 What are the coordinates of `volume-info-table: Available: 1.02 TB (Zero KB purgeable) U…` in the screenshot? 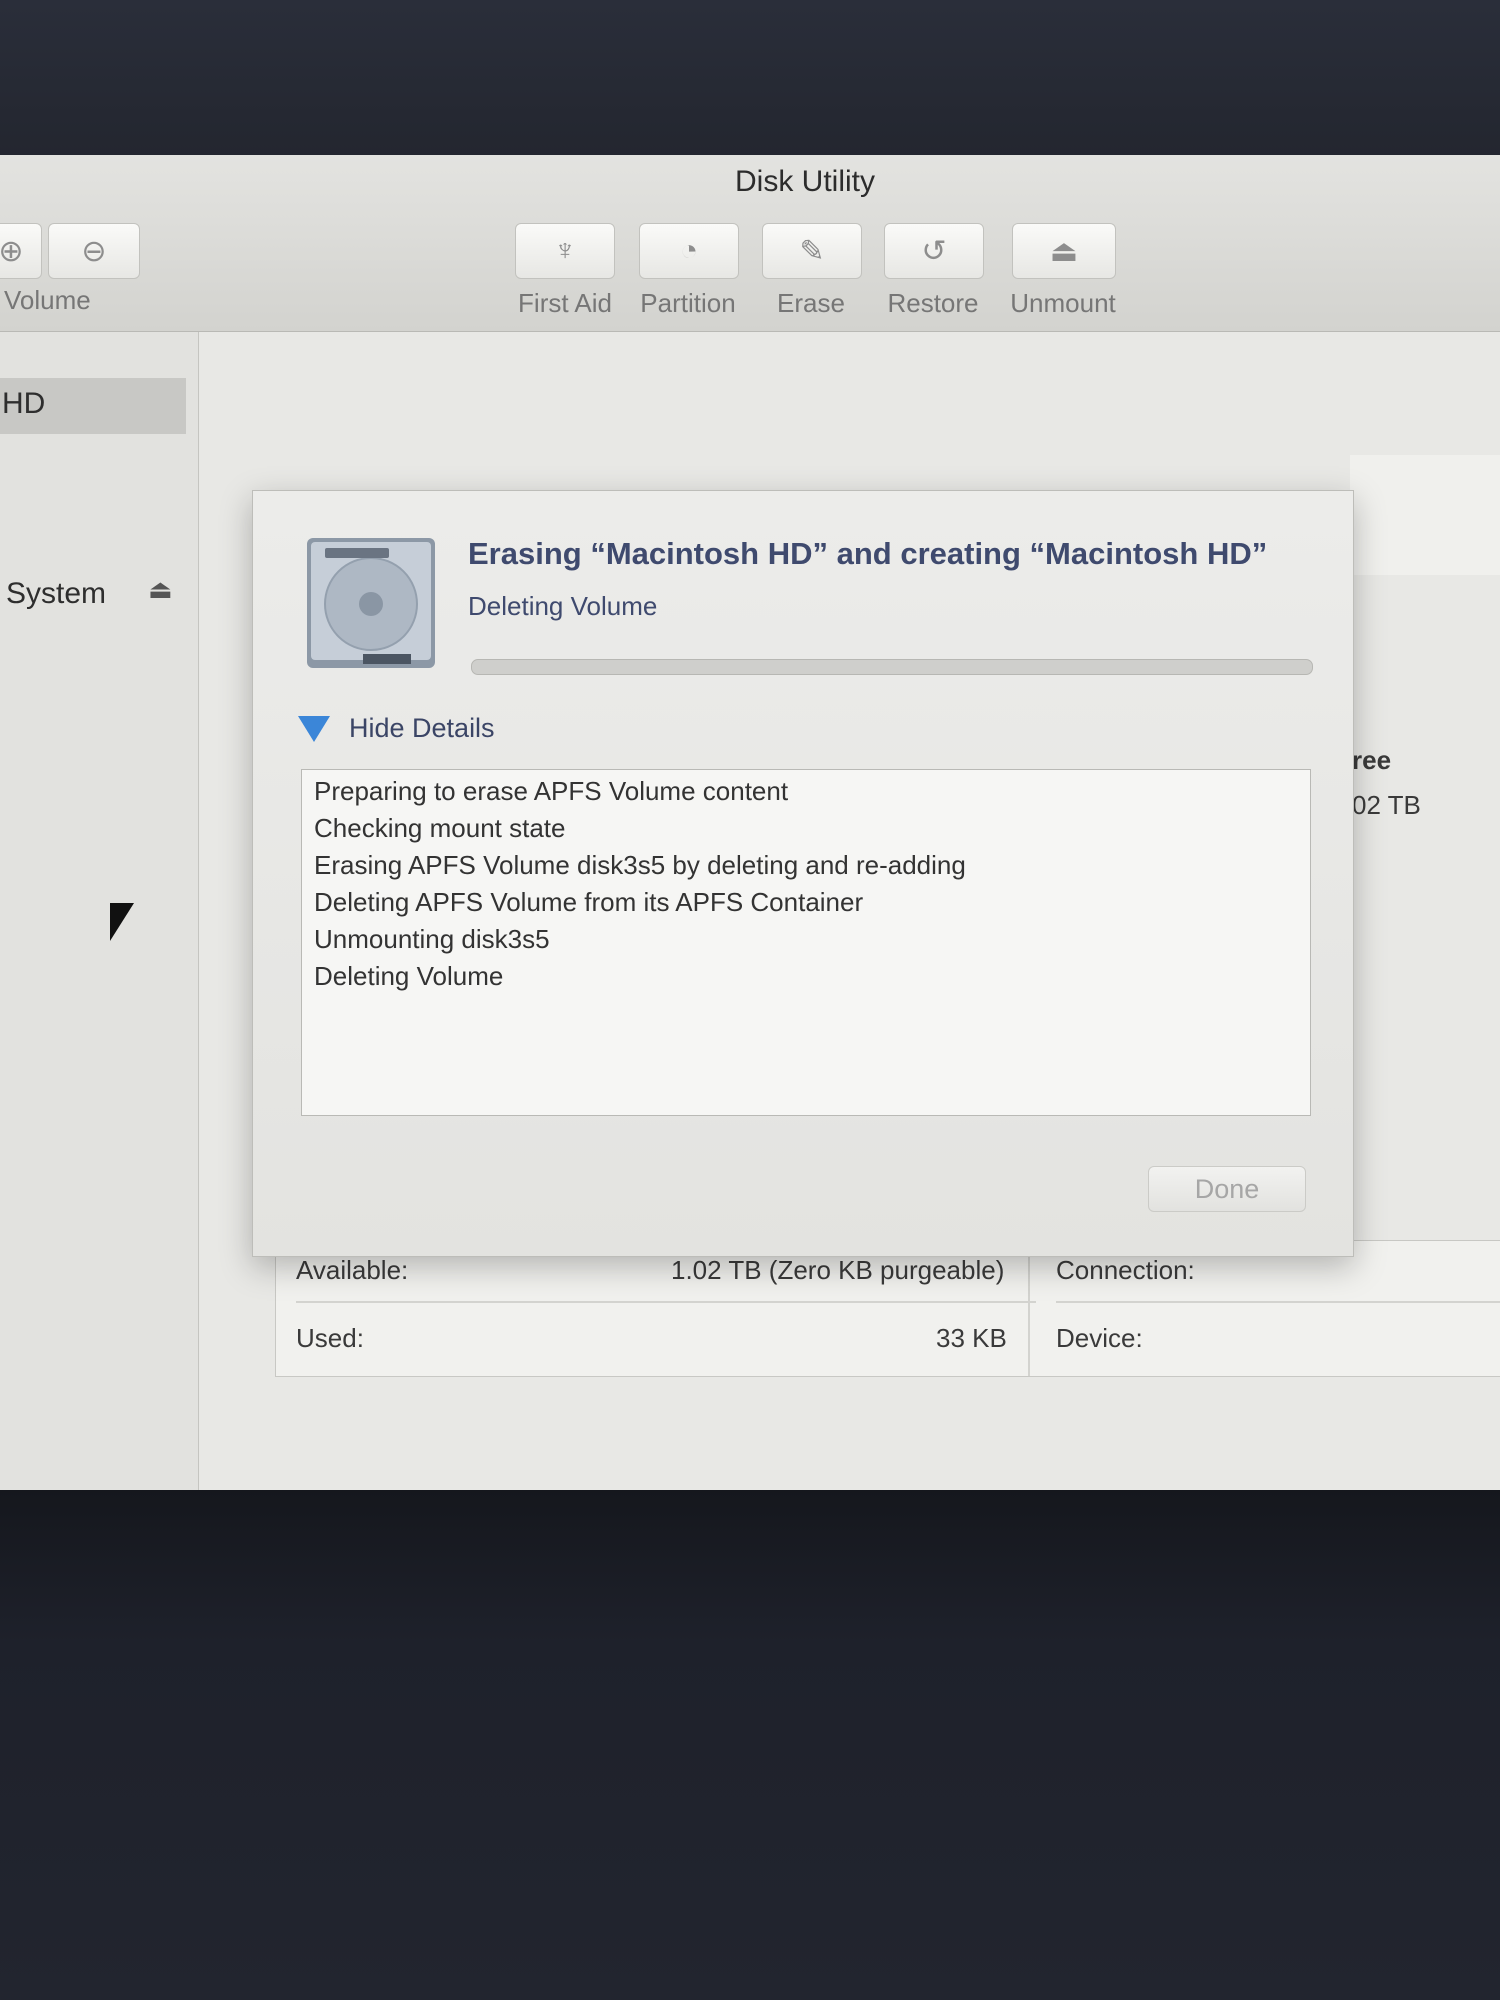 It's located at (887, 1308).